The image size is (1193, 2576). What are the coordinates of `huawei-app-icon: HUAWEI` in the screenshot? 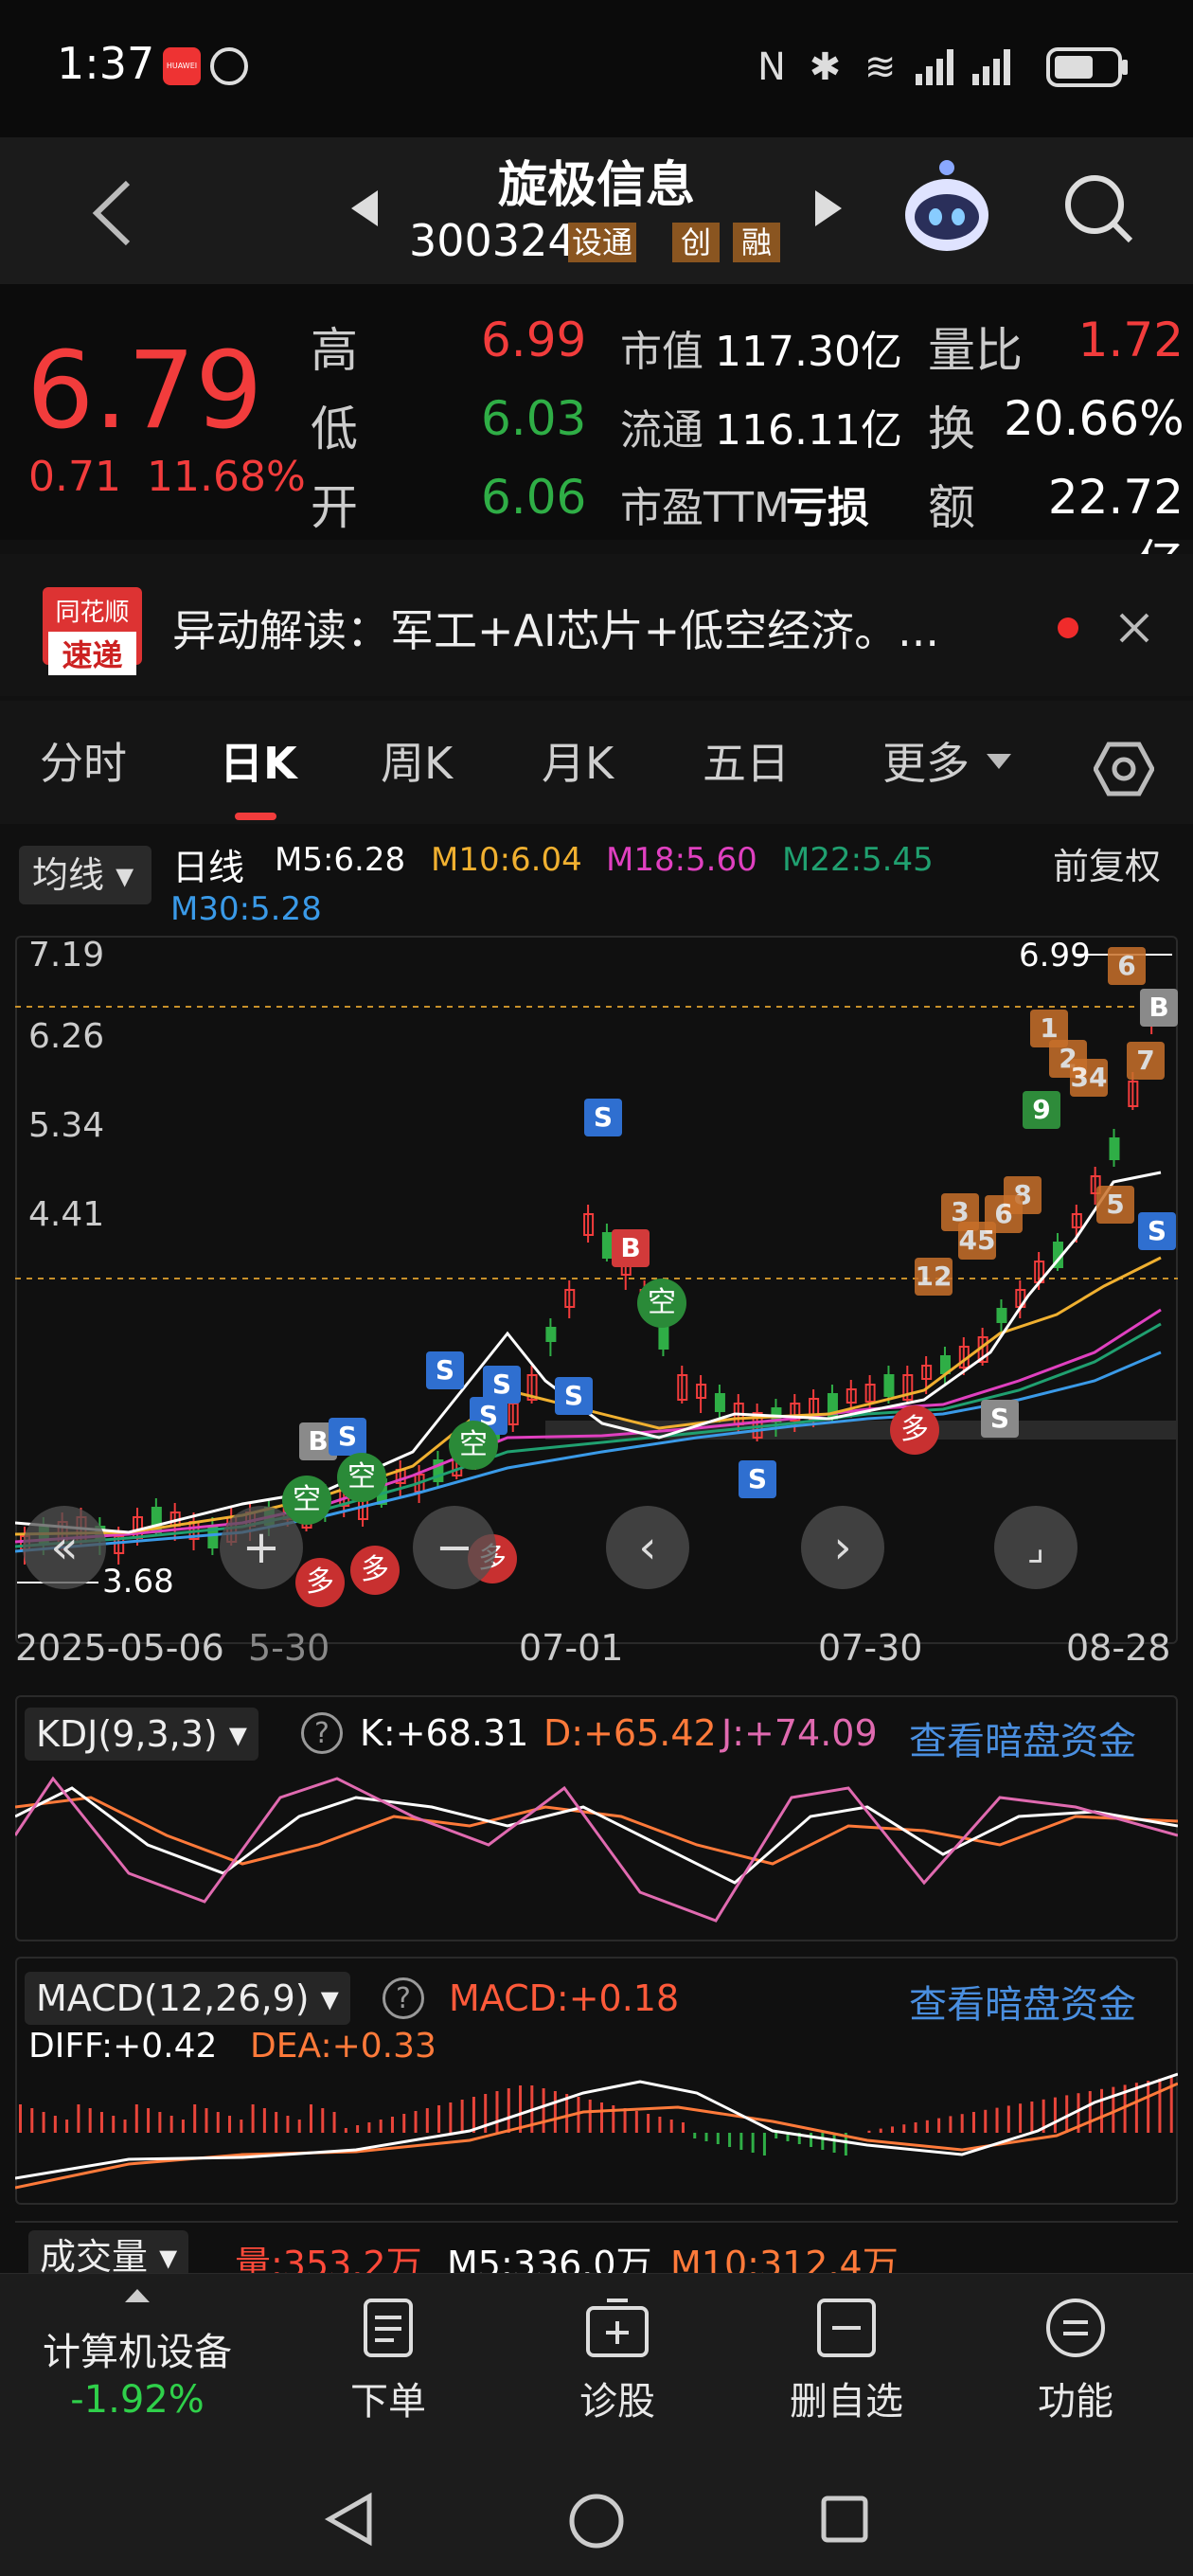 It's located at (182, 66).